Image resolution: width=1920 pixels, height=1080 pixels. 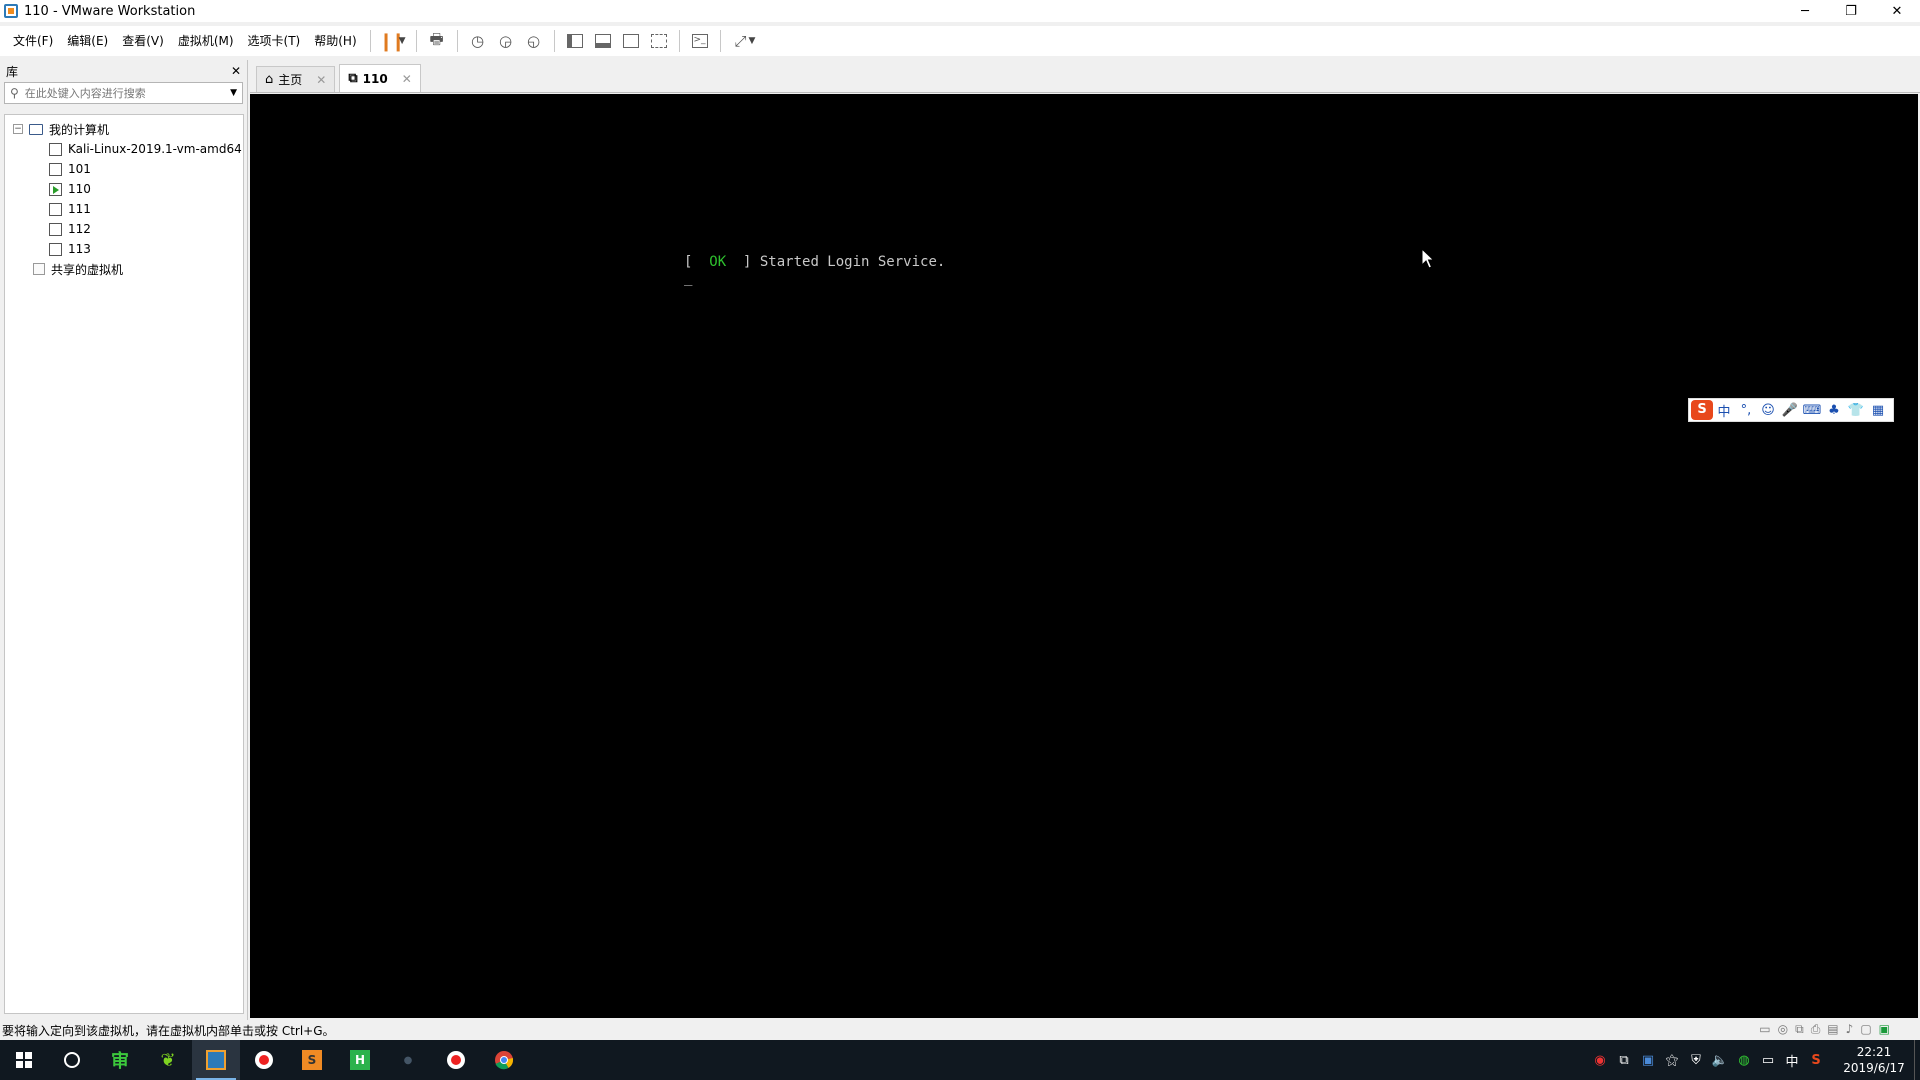 I want to click on windows-logo-icon, so click(x=24, y=1060).